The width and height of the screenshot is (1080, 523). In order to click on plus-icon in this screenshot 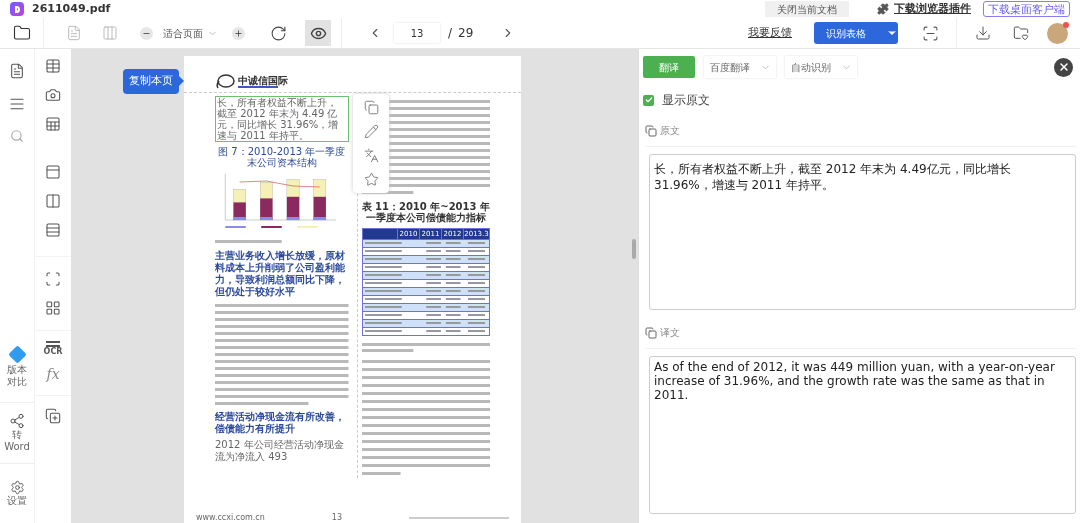, I will do `click(238, 33)`.